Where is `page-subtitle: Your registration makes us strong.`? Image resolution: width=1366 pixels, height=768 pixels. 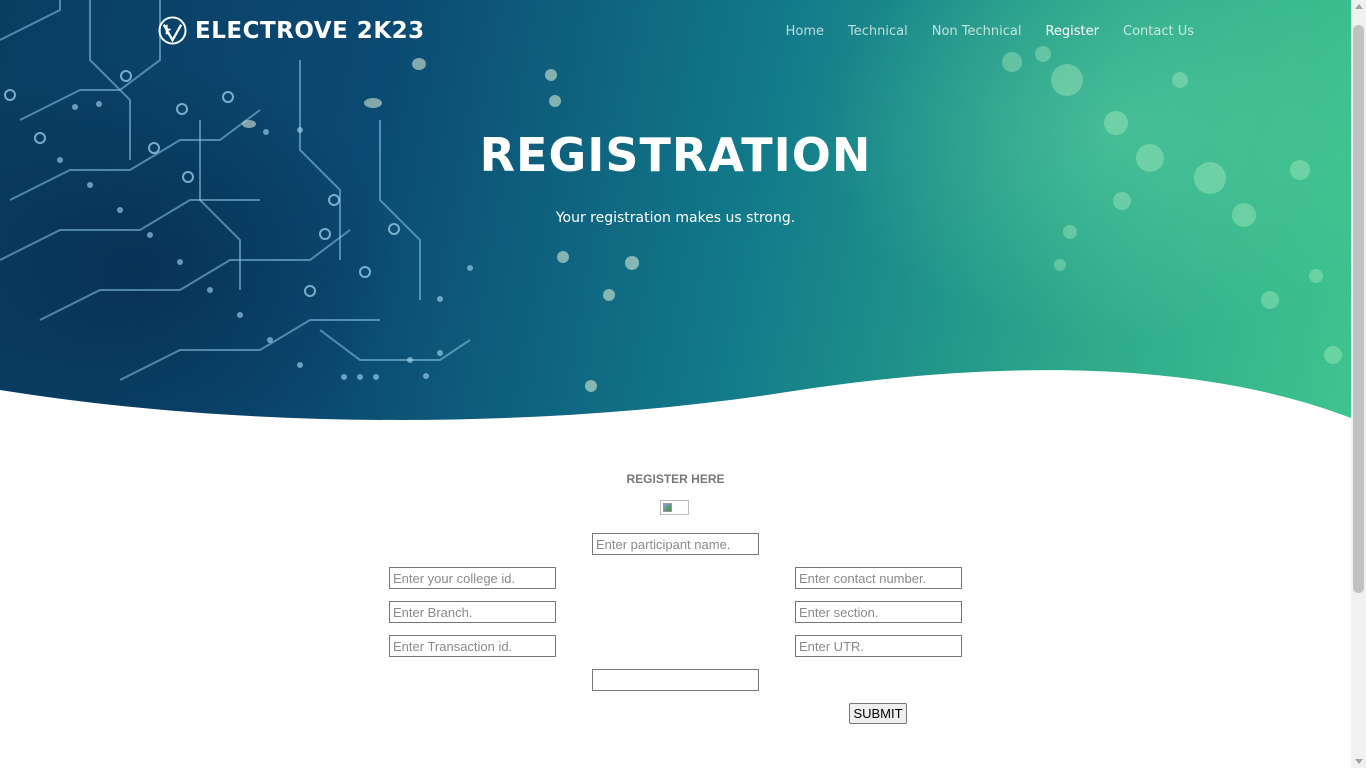 page-subtitle: Your registration makes us strong. is located at coordinates (675, 218).